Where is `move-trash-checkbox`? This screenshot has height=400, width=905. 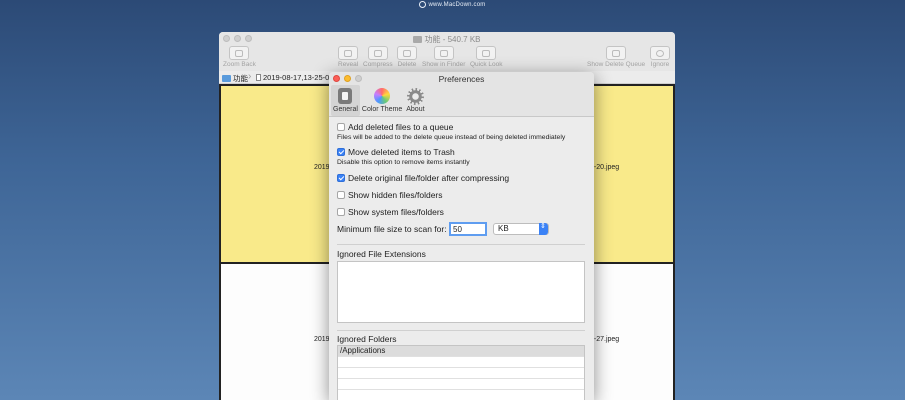
move-trash-checkbox is located at coordinates (341, 152).